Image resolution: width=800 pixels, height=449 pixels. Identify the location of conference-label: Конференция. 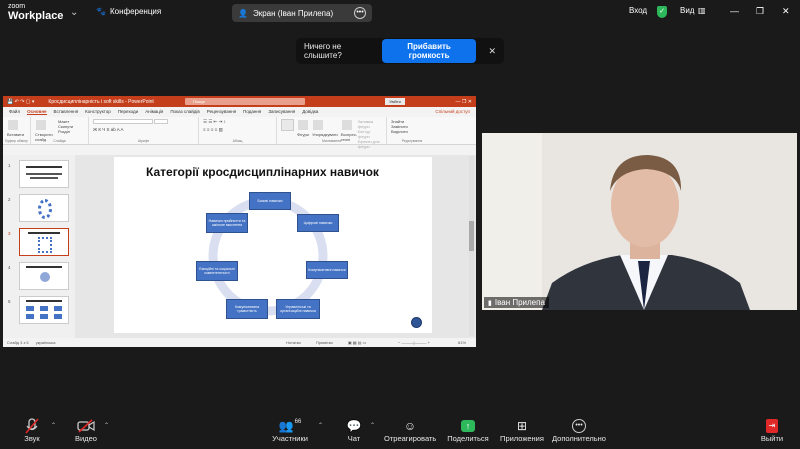
(135, 11).